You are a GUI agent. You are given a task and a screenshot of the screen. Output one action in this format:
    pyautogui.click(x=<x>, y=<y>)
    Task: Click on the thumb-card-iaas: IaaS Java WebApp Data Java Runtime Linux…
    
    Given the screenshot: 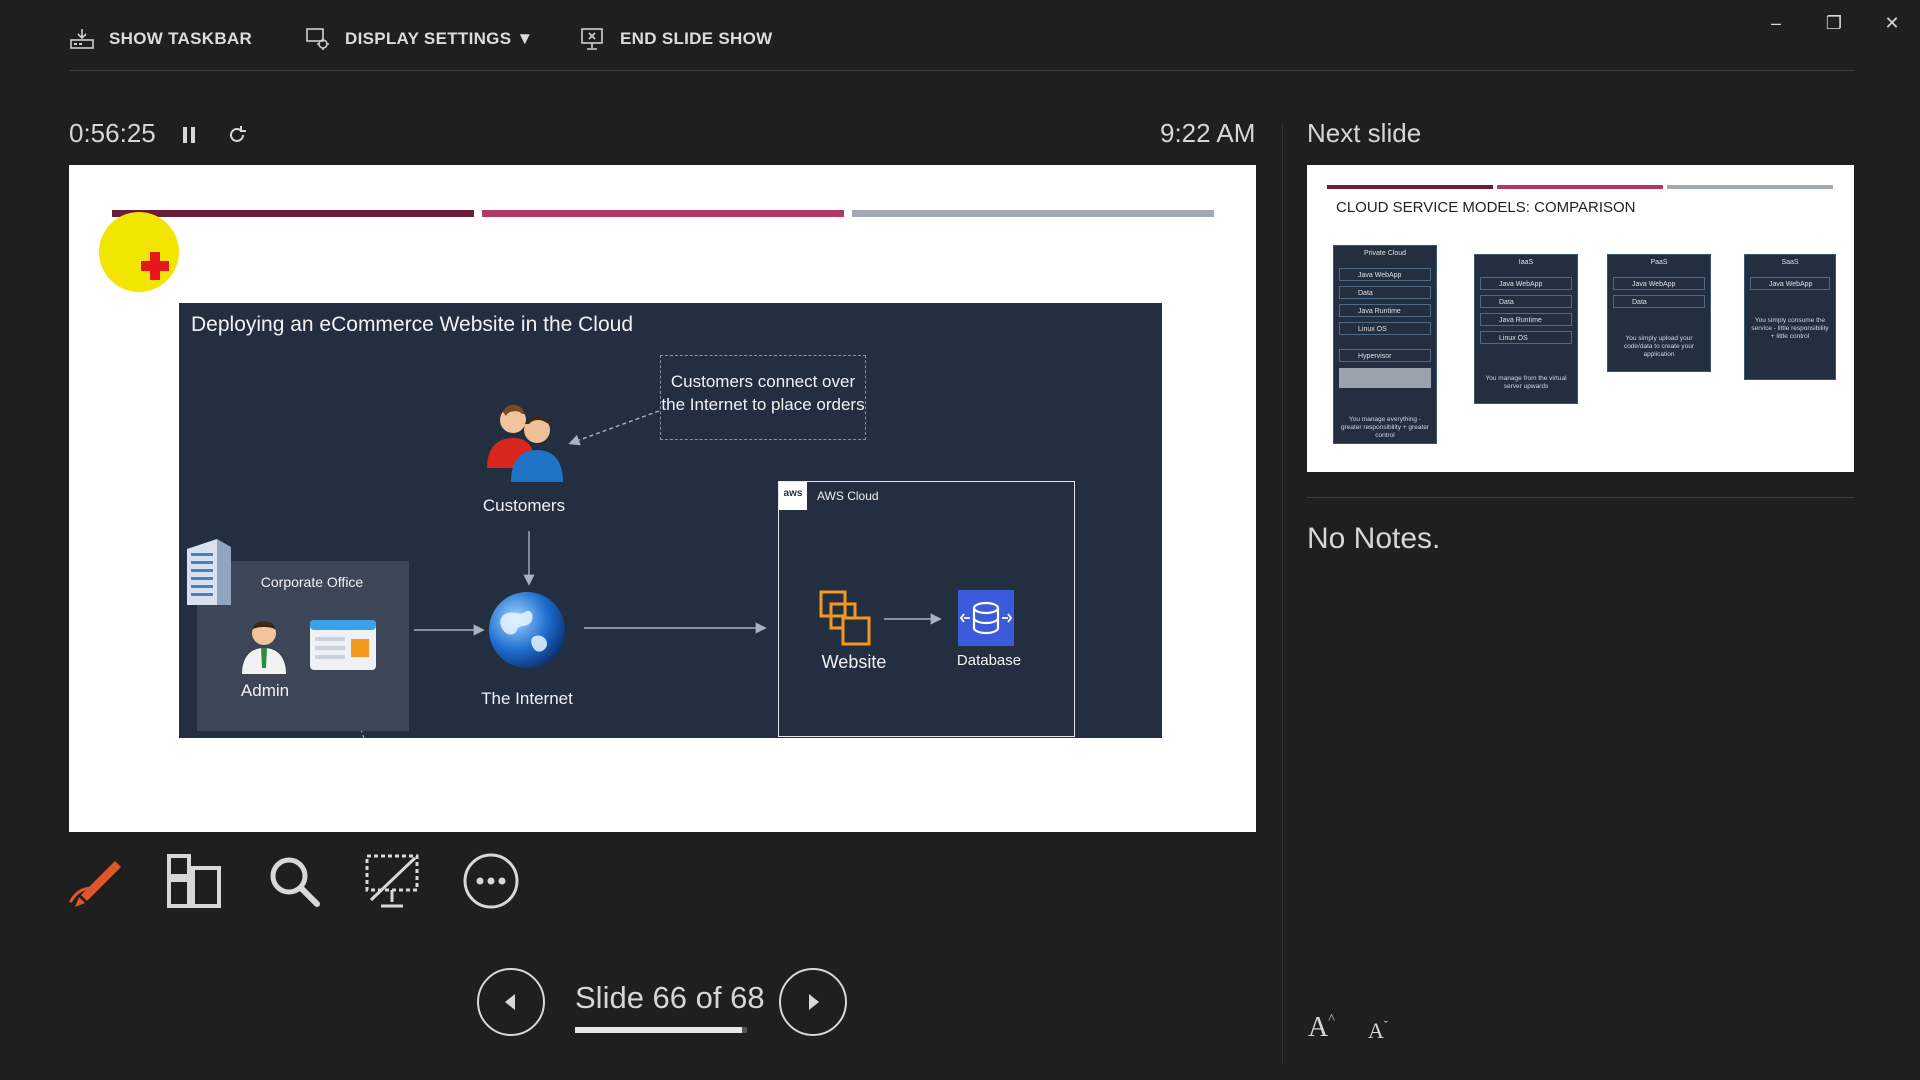 What is the action you would take?
    pyautogui.click(x=1526, y=329)
    